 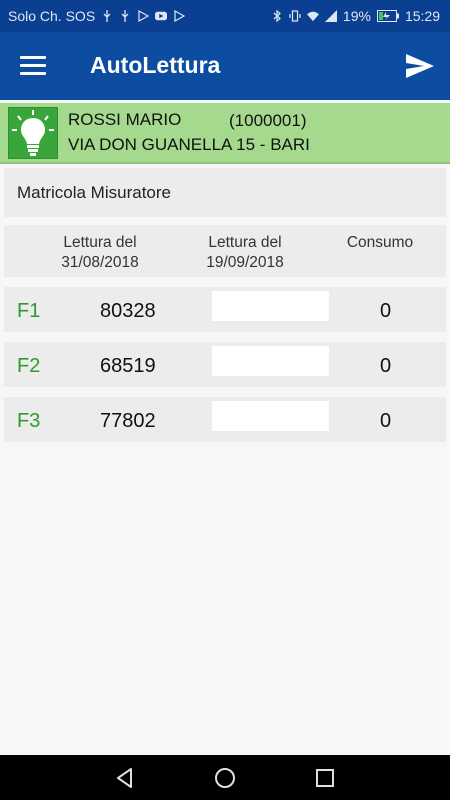 I want to click on customer-name: ROSSI MARIO, so click(x=125, y=119).